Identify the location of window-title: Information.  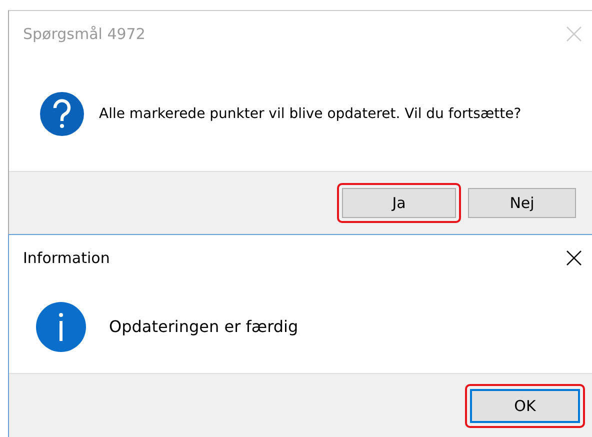
(66, 257).